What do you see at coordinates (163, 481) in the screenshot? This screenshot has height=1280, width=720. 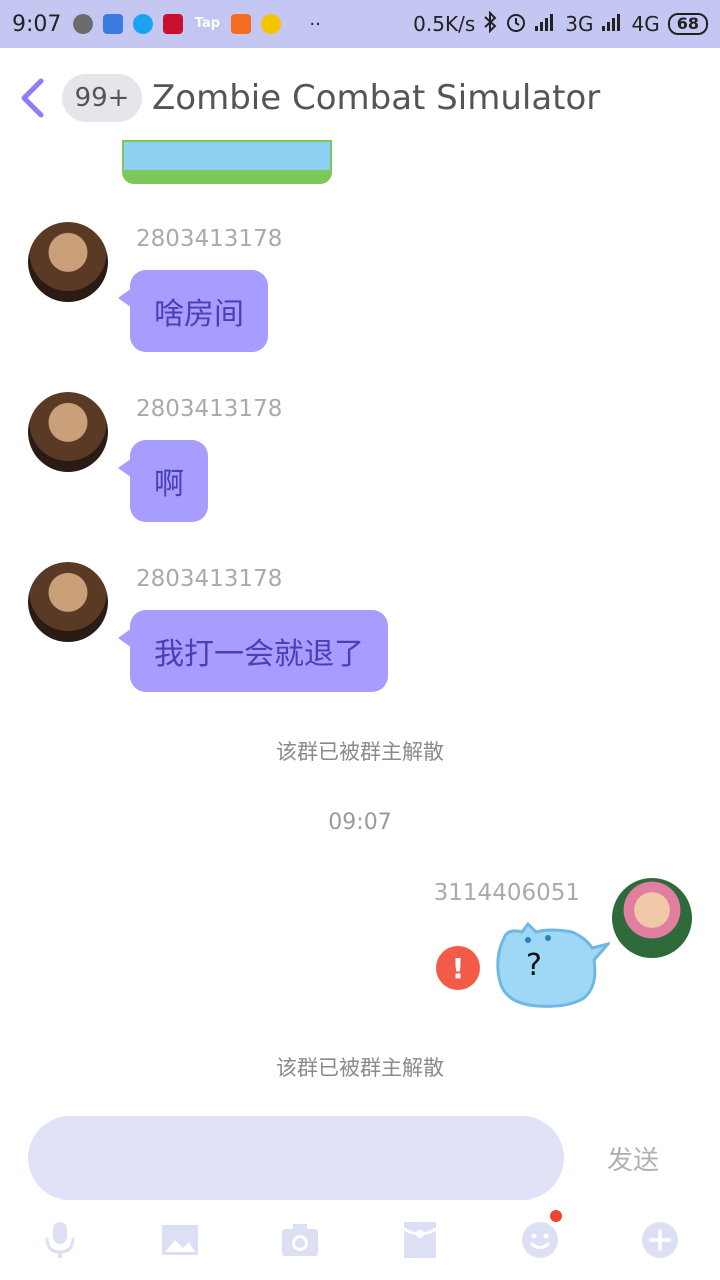 I see `message-bubble: 啊` at bounding box center [163, 481].